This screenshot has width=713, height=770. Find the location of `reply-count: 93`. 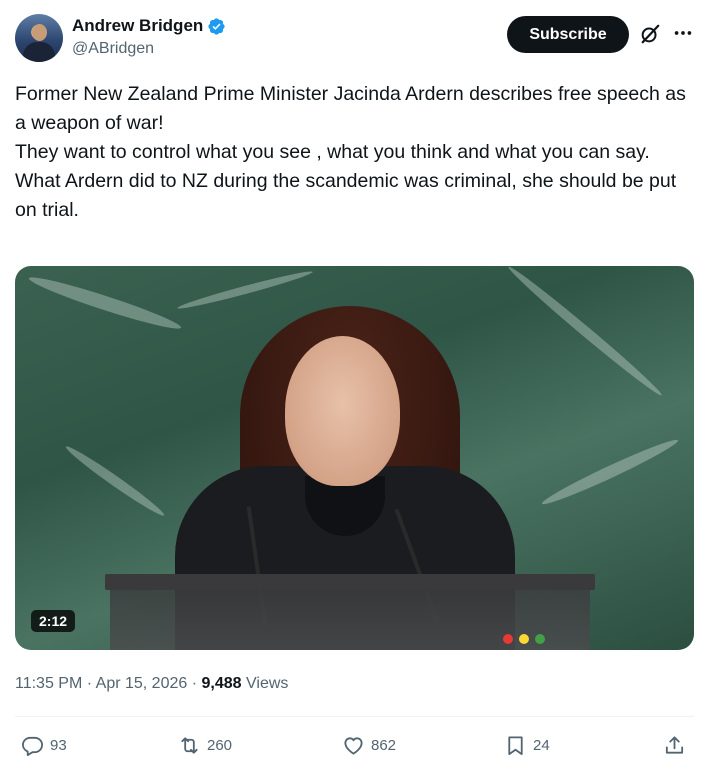

reply-count: 93 is located at coordinates (58, 745).